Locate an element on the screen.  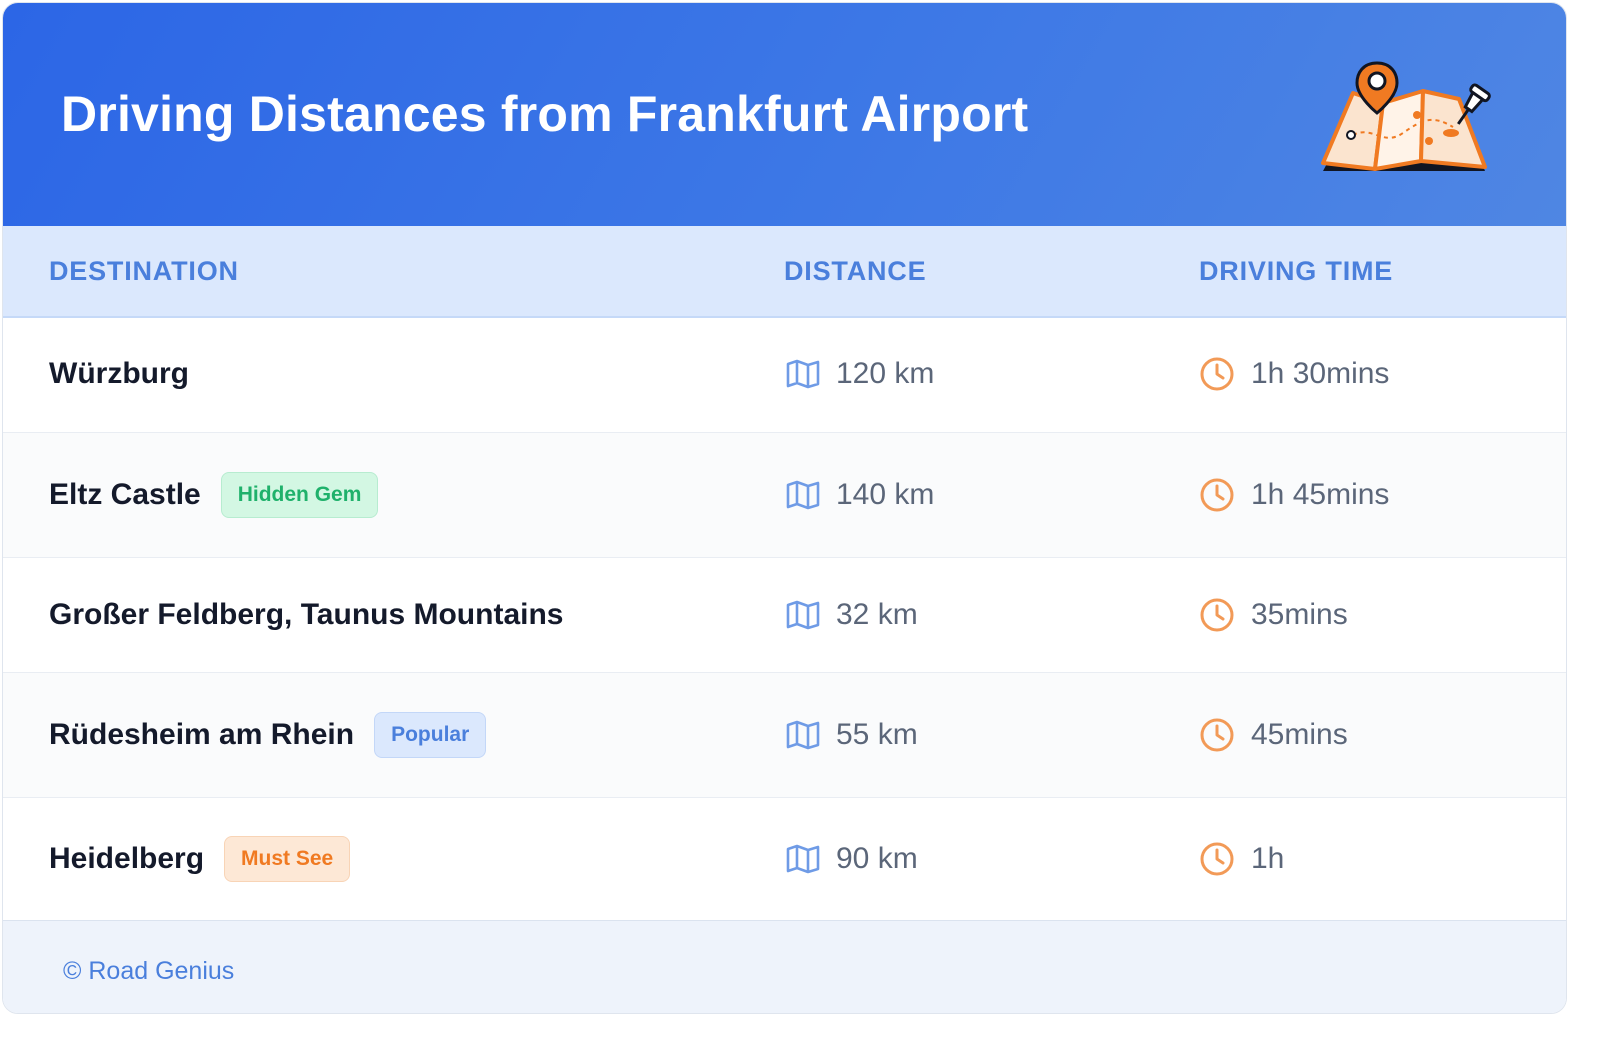
destination-name: Heidelberg is located at coordinates (127, 858).